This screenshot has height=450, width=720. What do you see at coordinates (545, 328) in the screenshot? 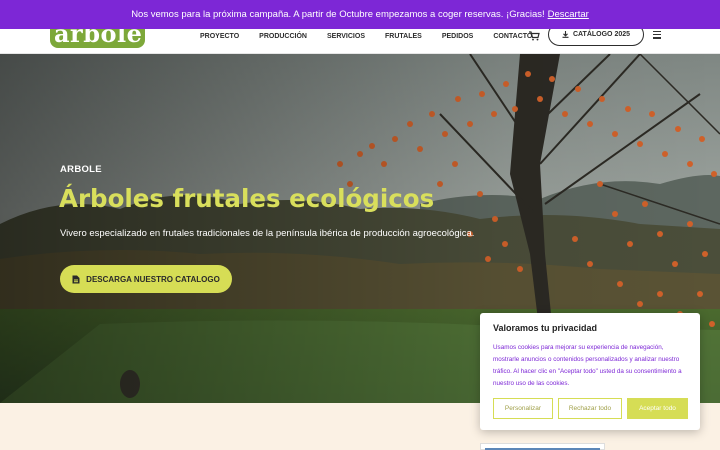
I see `cookie-title: Valoramos tu privacidad` at bounding box center [545, 328].